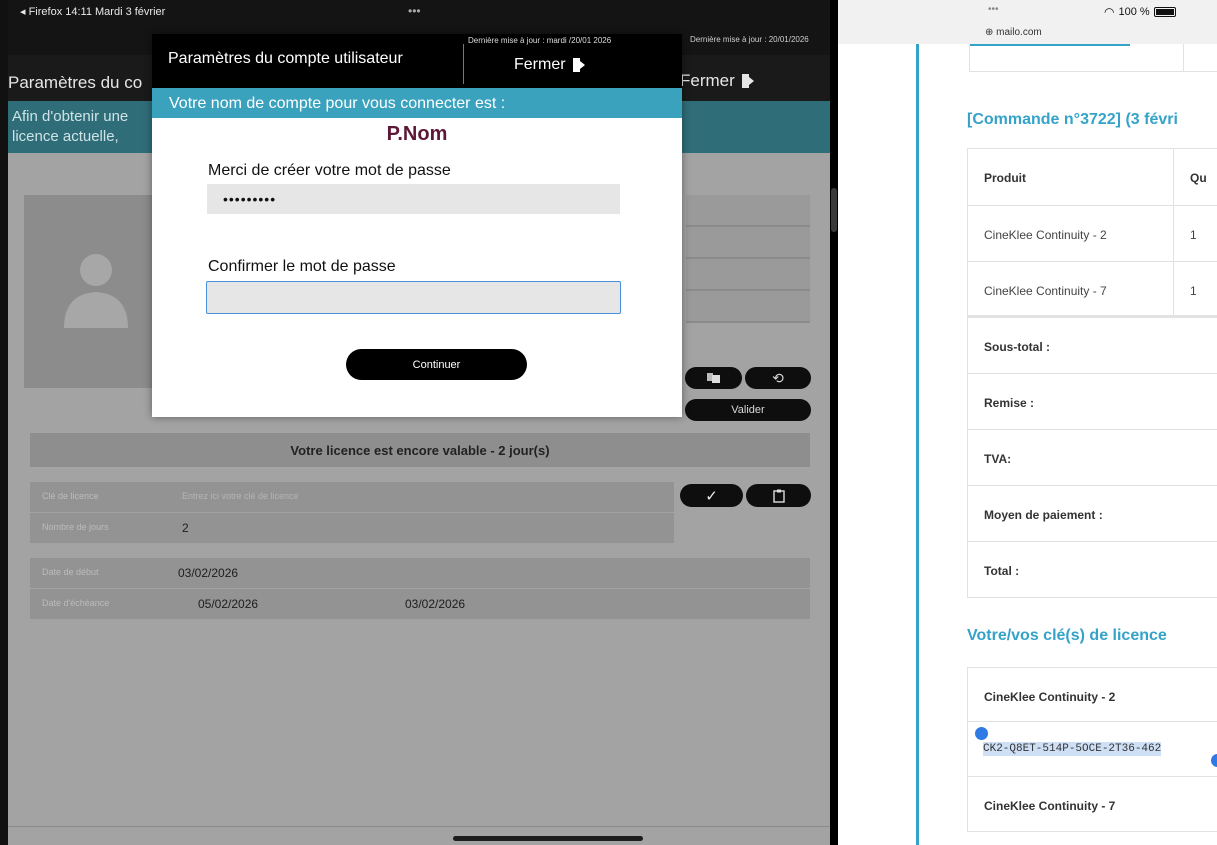 The width and height of the screenshot is (1217, 845). What do you see at coordinates (420, 573) in the screenshot?
I see `start-date-row: Date de début 03/02/2026` at bounding box center [420, 573].